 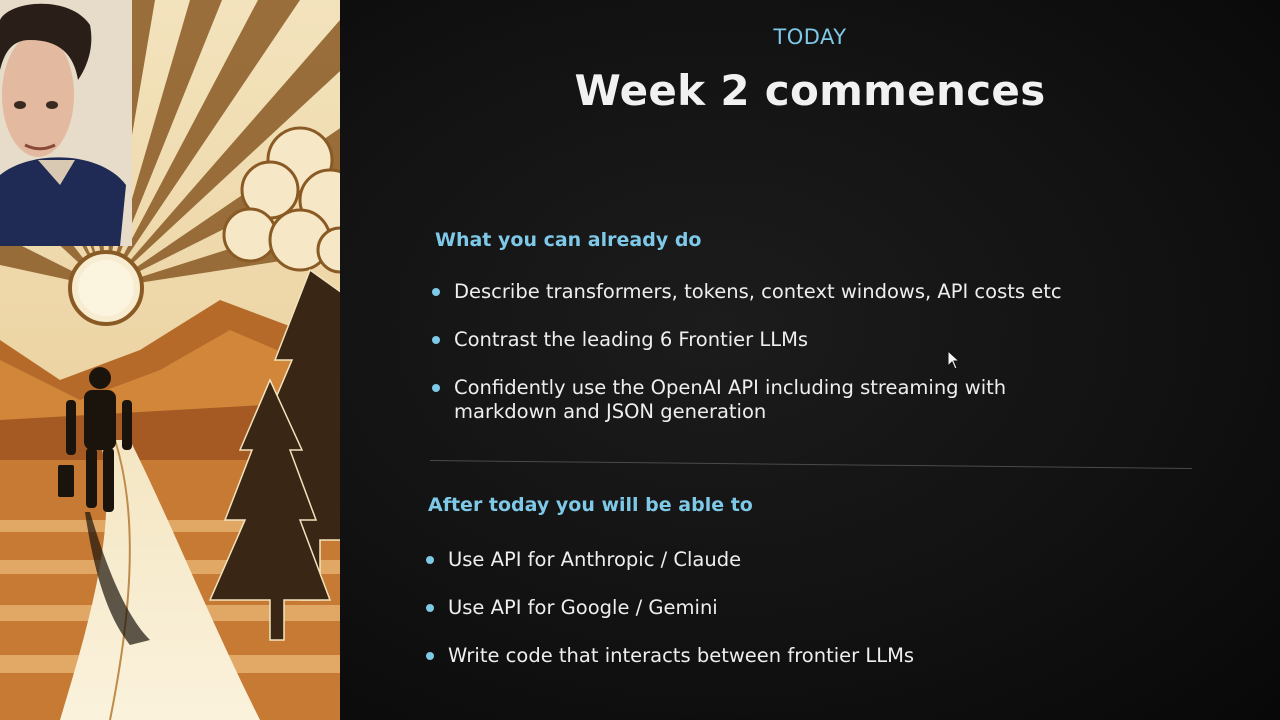 I want to click on list-item: Contrast the leading 6 Frontier LLMs, so click(x=782, y=340).